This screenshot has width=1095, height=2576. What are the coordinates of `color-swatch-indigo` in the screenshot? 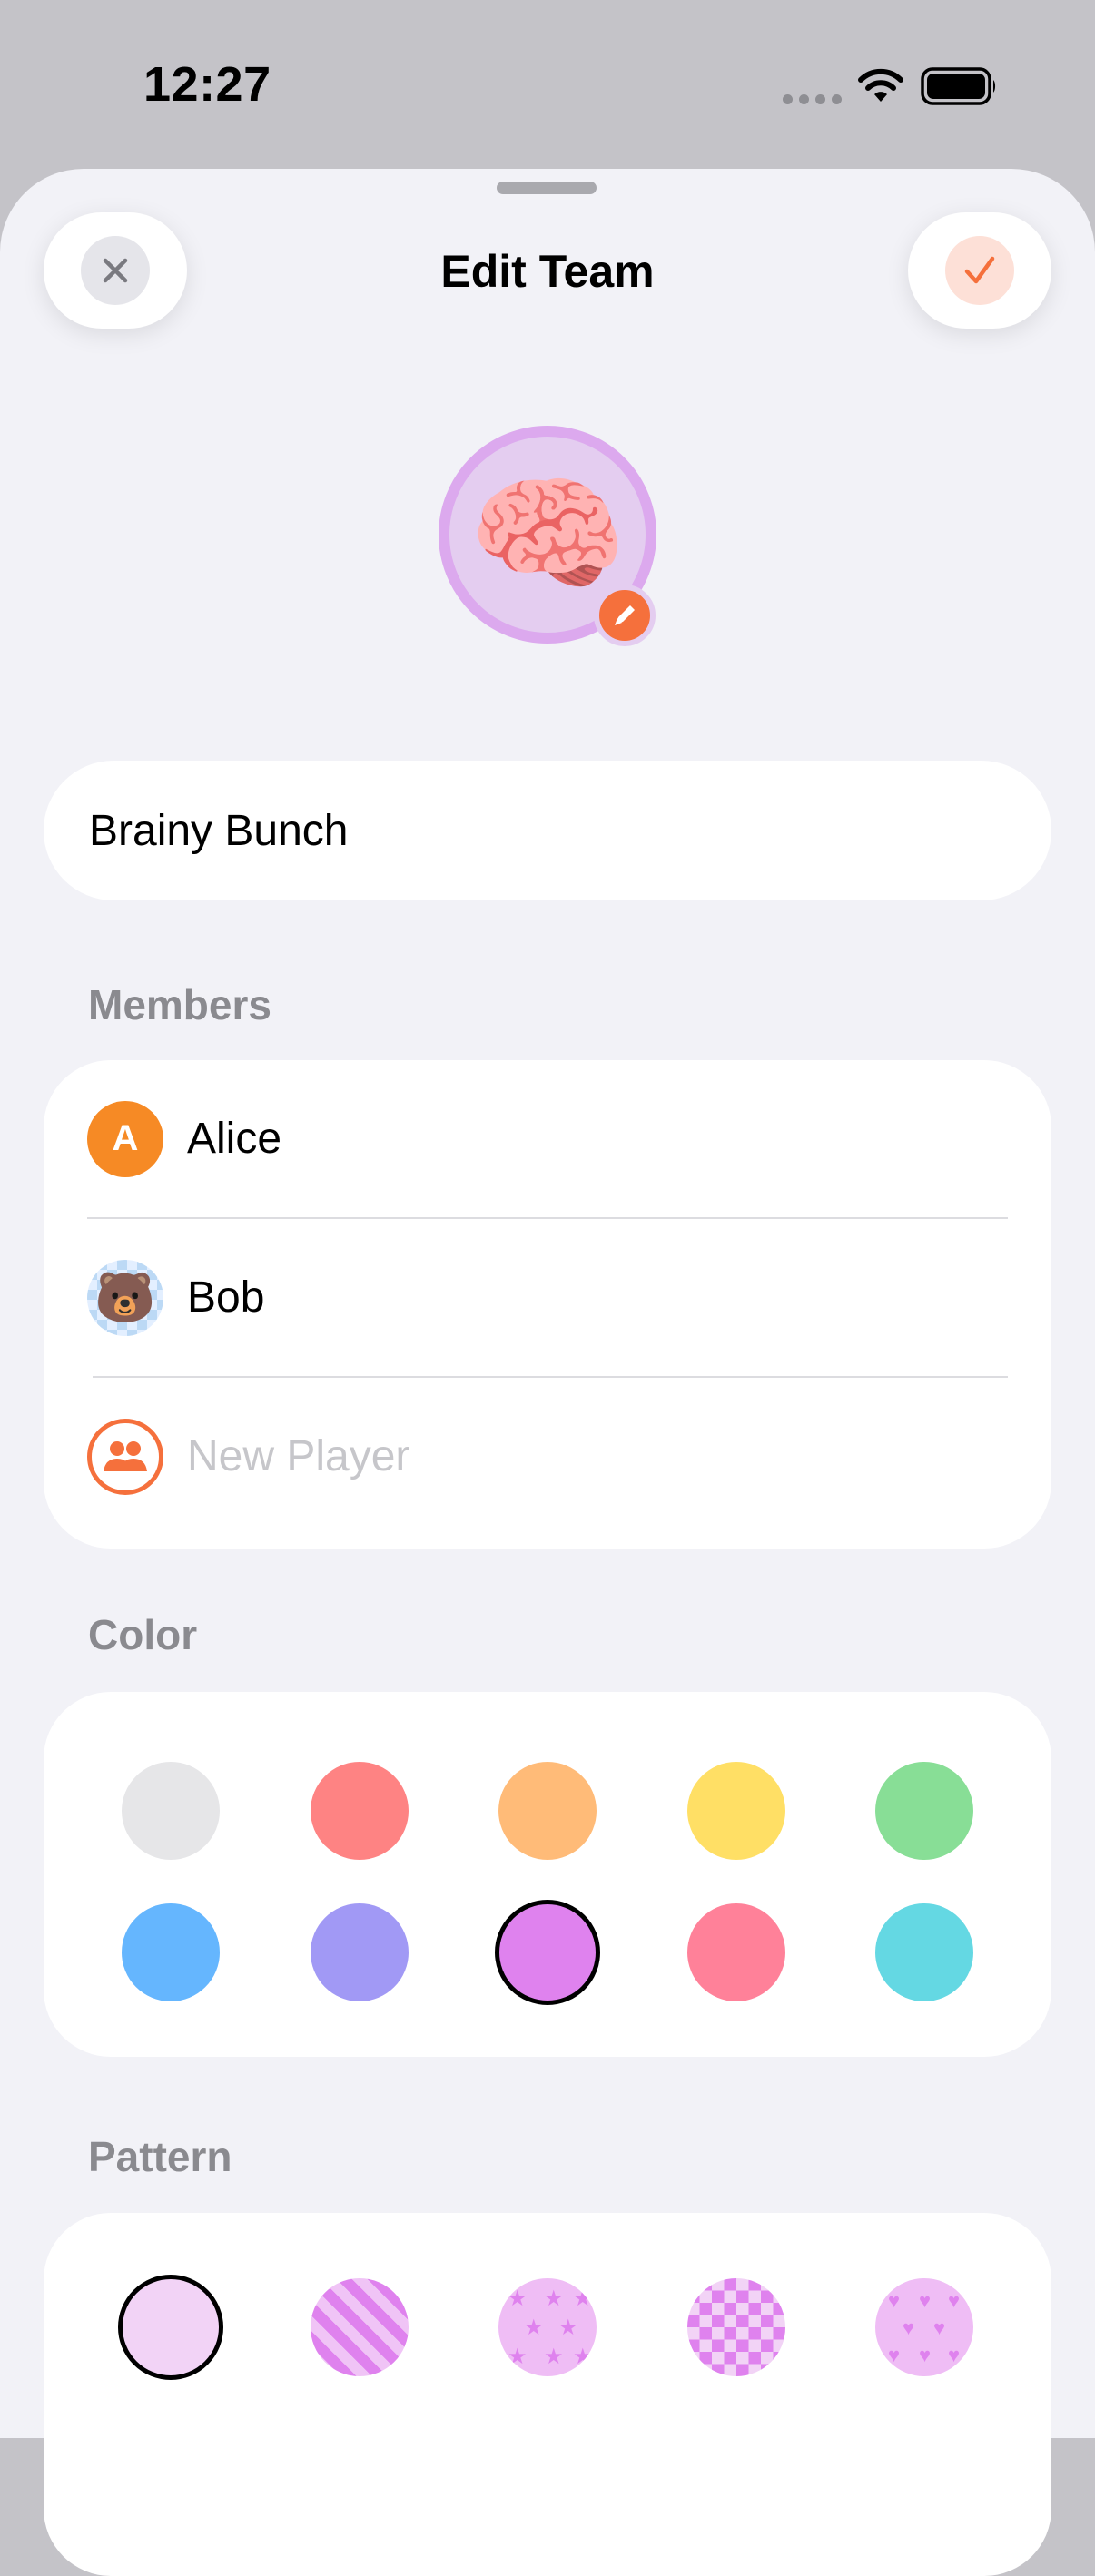 It's located at (360, 1952).